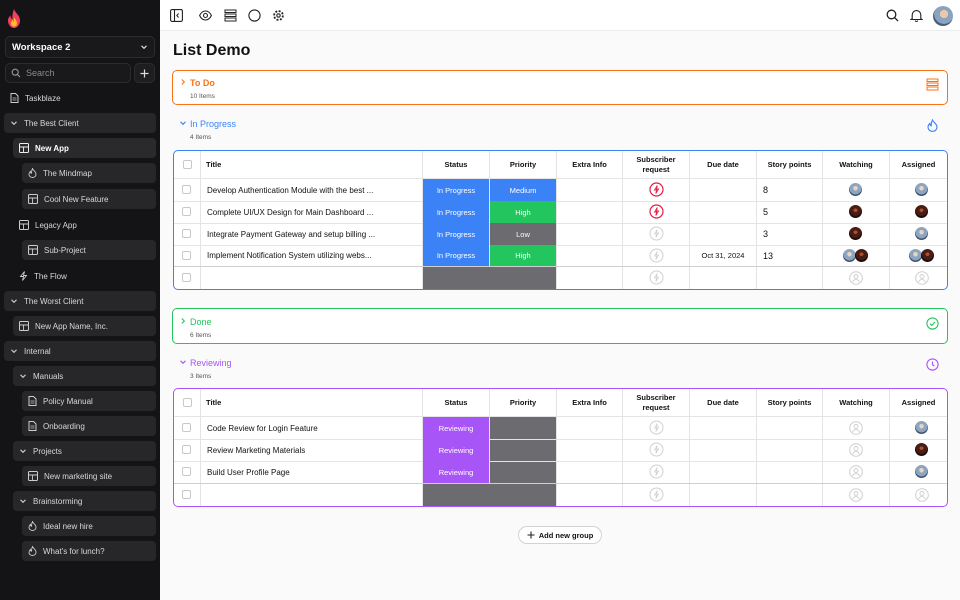 This screenshot has width=960, height=600. Describe the element at coordinates (89, 173) in the screenshot. I see `sidebar-item-the-mindmap: The Mindmap` at that location.